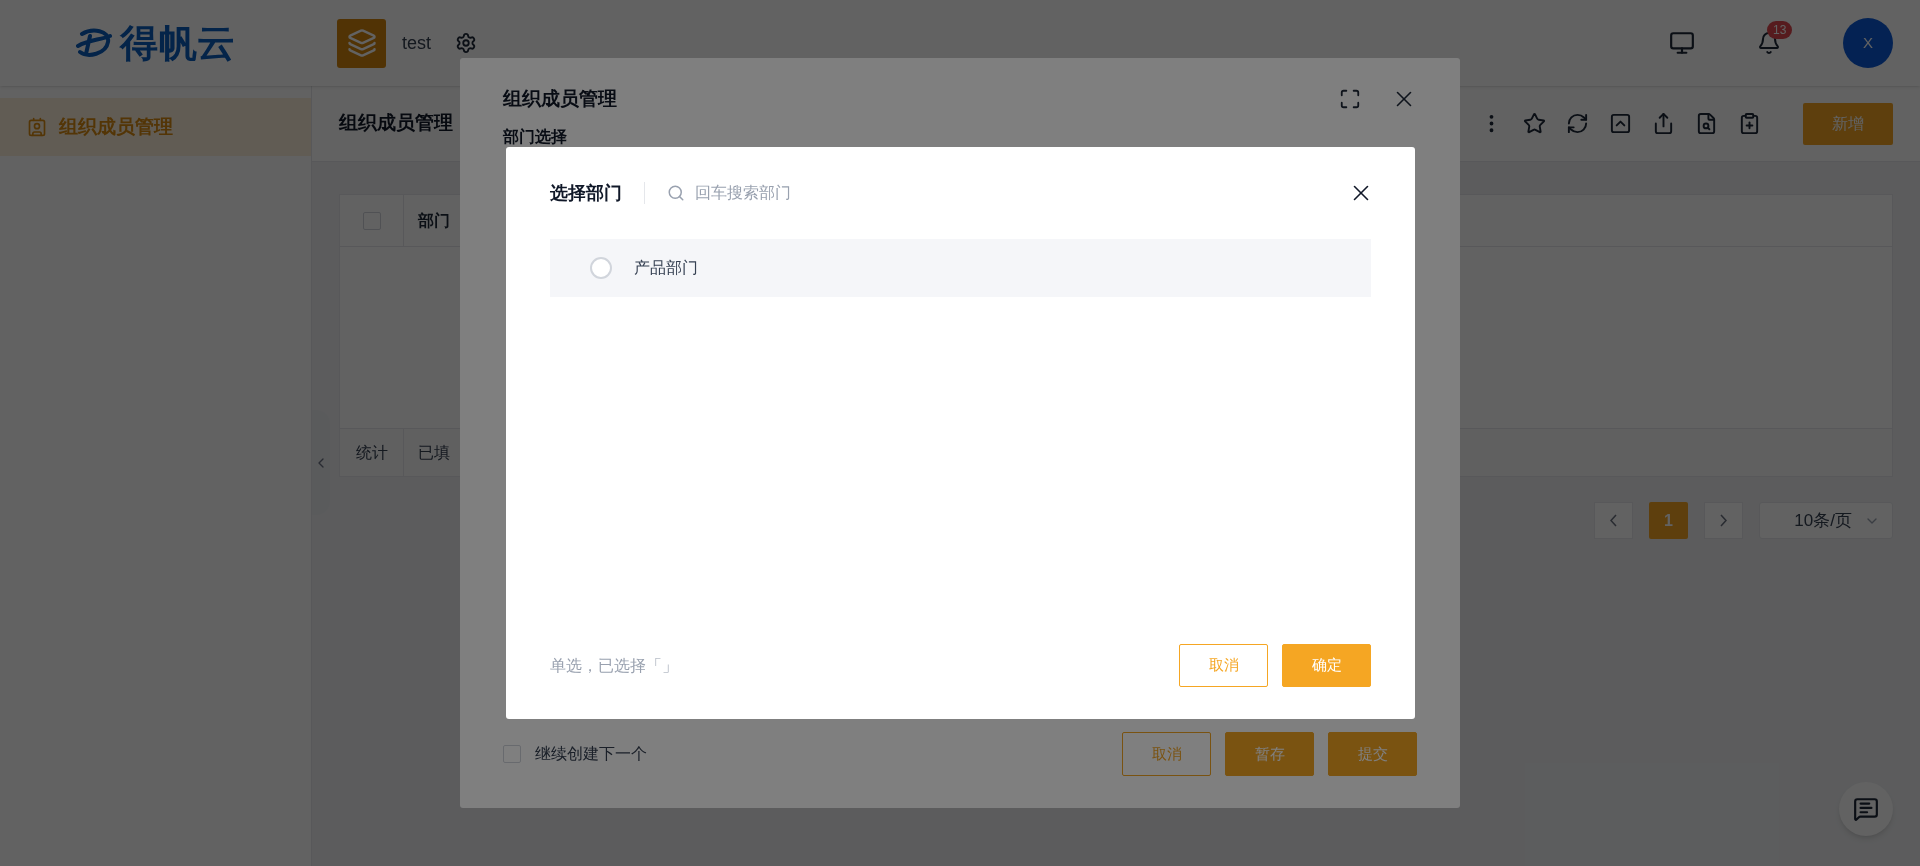 This screenshot has height=866, width=1920. What do you see at coordinates (1577, 123) in the screenshot?
I see `refresh-icon` at bounding box center [1577, 123].